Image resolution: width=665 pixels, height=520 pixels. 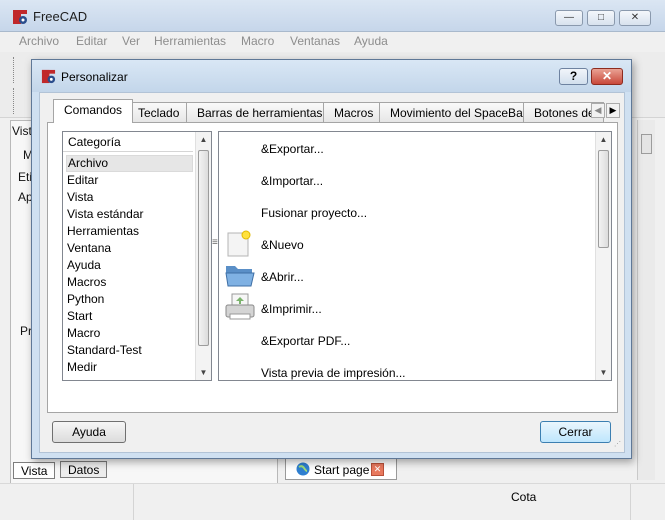 I want to click on category-item: Vista estándar, so click(x=129, y=215).